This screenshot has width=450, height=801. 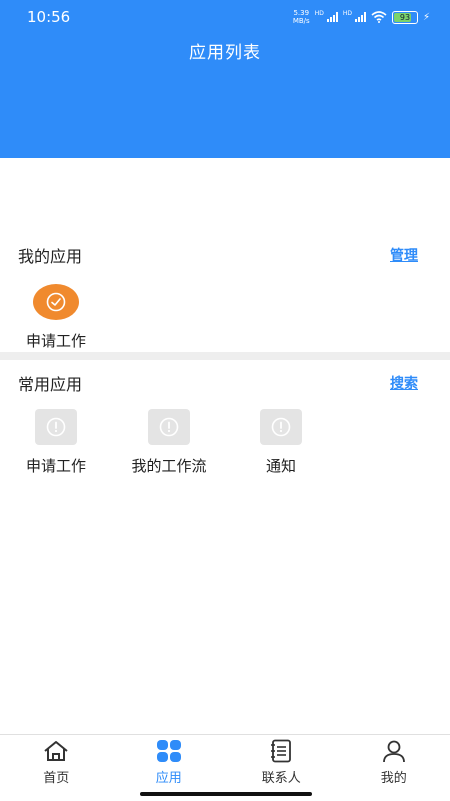 I want to click on status-icons: 5.39 MB/s HD HD 93 ⚡, so click(x=361, y=17).